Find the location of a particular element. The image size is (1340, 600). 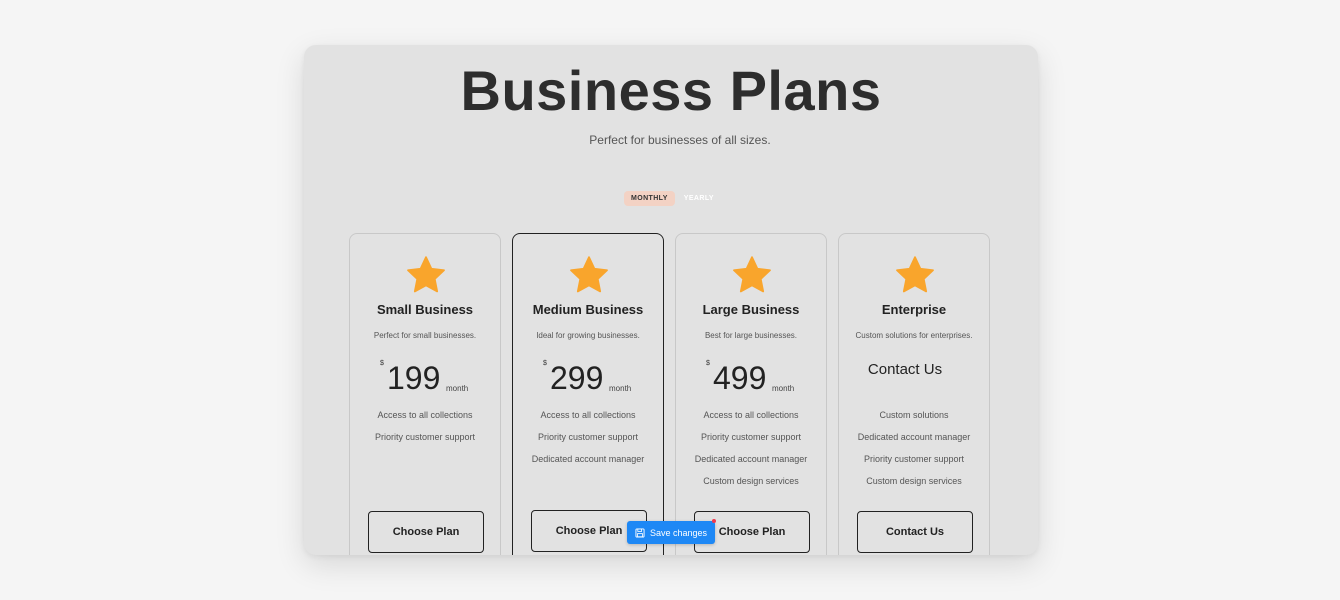

price-amount: 199 is located at coordinates (414, 378).